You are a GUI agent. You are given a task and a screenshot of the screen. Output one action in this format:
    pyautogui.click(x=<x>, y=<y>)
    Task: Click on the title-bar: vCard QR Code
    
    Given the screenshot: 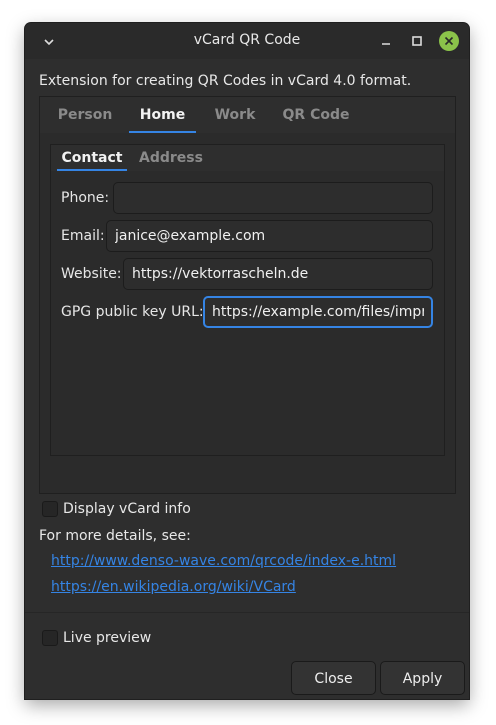 What is the action you would take?
    pyautogui.click(x=247, y=41)
    